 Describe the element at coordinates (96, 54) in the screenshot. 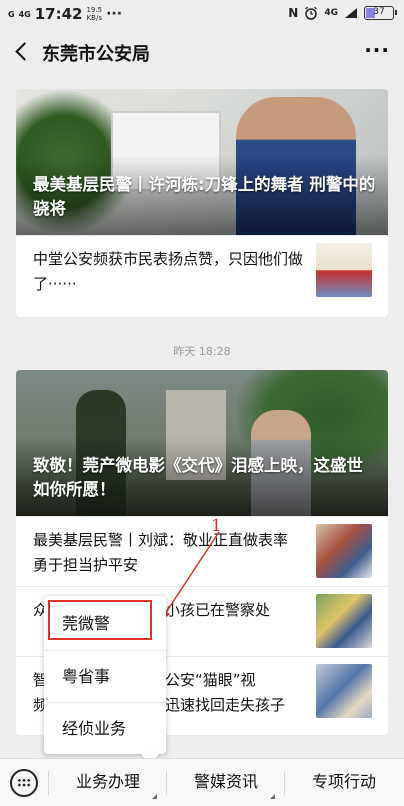

I see `page-title: 东莞市公安局` at that location.